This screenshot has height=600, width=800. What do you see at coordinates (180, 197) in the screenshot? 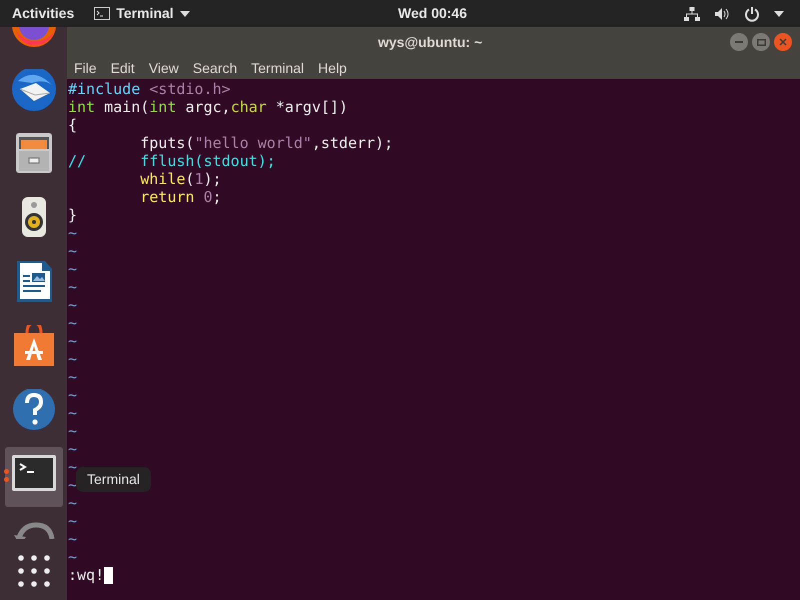
I see `code-line: return 0;` at bounding box center [180, 197].